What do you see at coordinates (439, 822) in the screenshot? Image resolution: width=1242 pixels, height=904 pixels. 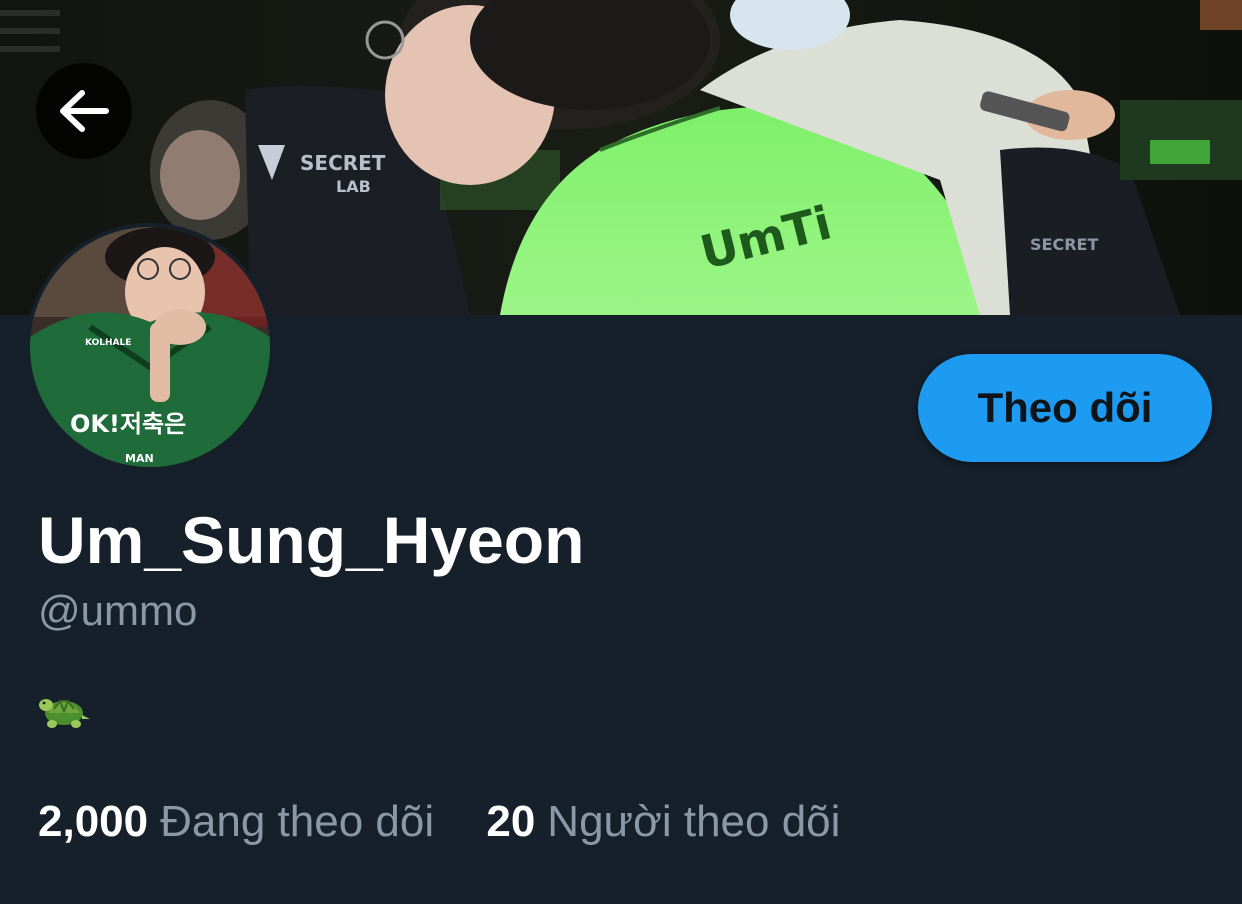 I see `profile-stats: 2,000 Đang theo dõi 20 Người theo dõi` at bounding box center [439, 822].